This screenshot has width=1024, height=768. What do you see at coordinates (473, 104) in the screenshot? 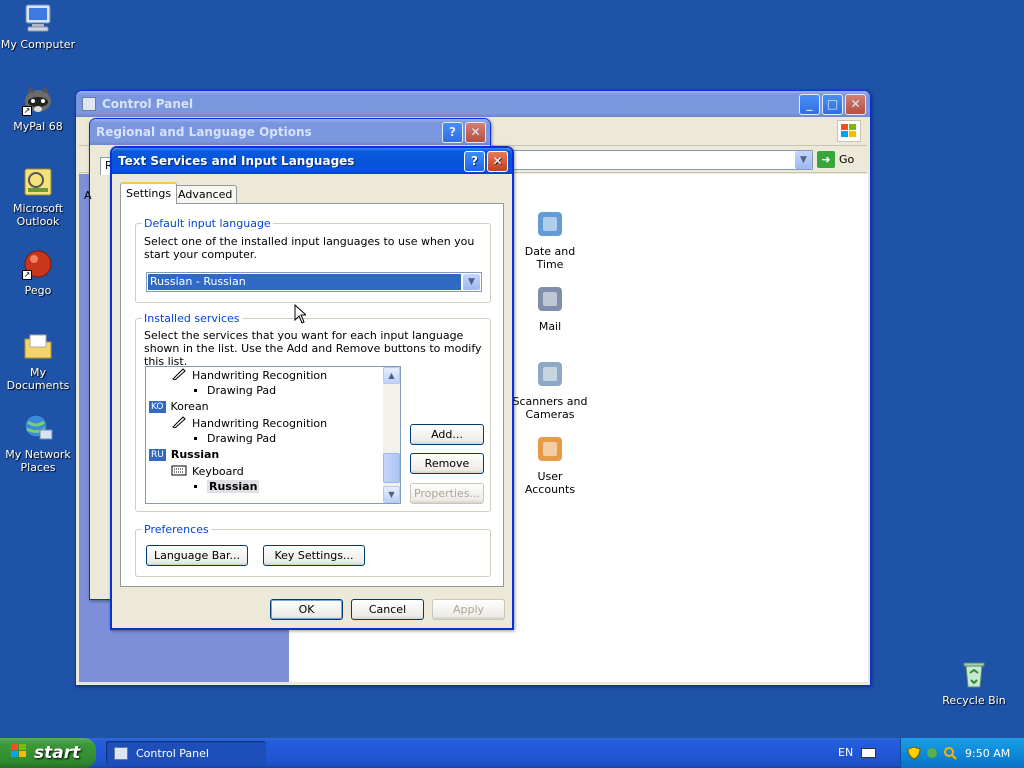
I see `control-panel-titlebar: Control Panel _ □ ✕` at bounding box center [473, 104].